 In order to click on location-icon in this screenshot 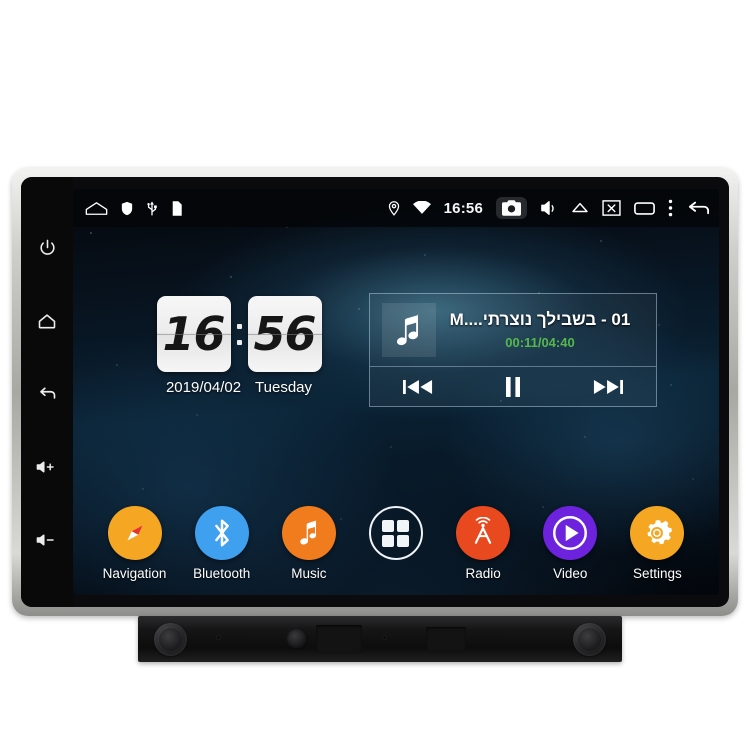, I will do `click(394, 208)`.